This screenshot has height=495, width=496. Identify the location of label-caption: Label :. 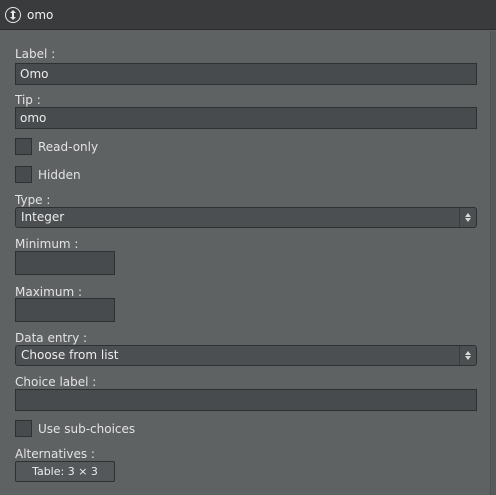
(35, 54).